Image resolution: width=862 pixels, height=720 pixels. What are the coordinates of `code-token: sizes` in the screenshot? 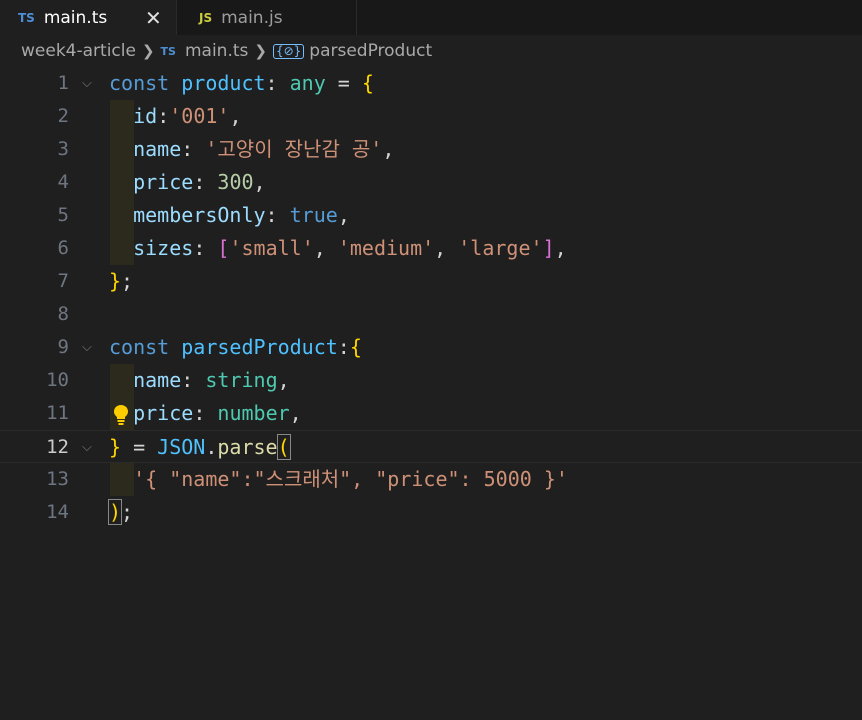 It's located at (163, 248).